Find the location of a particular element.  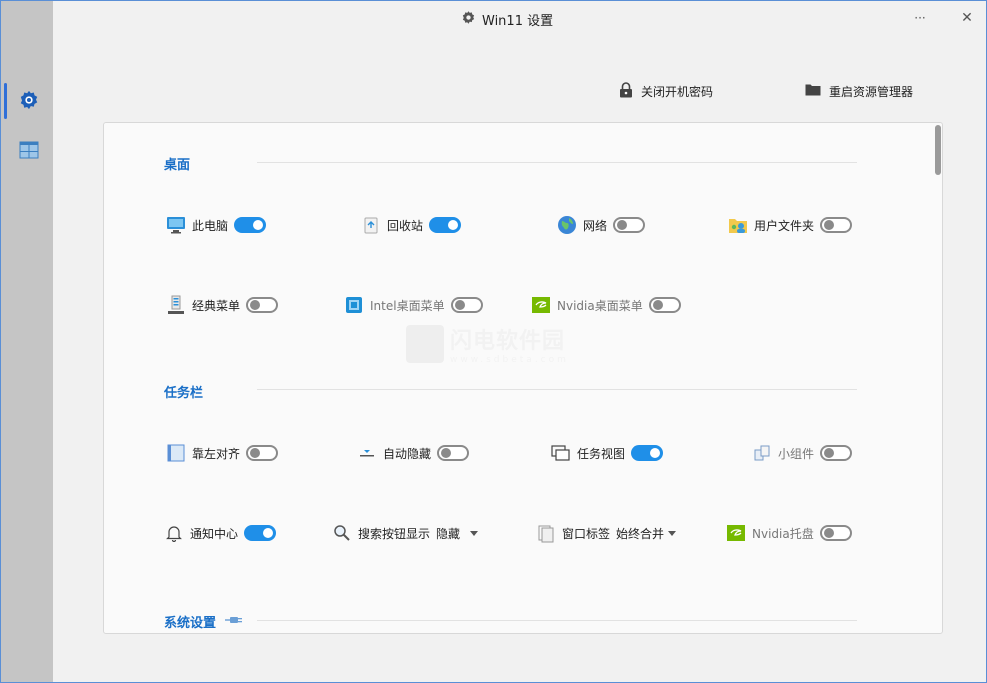

restart-explorer-button: 重启资源管理器 is located at coordinates (859, 91).